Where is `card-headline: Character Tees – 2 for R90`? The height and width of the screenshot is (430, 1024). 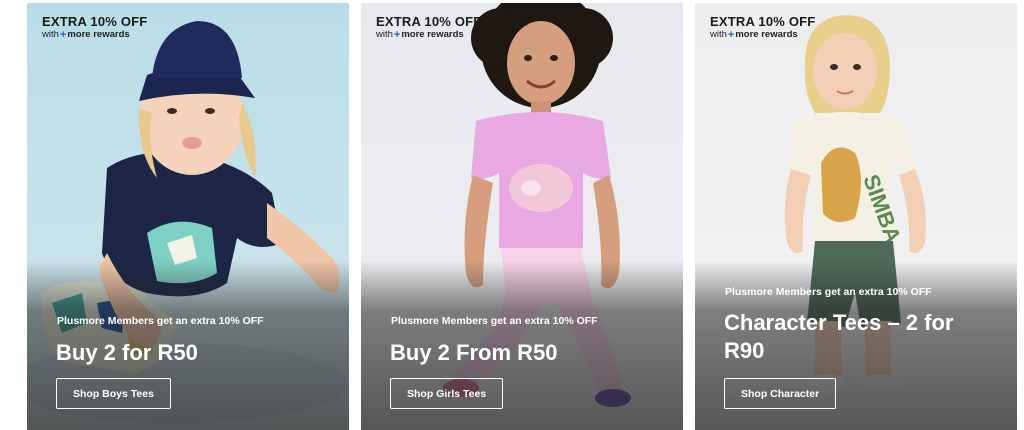
card-headline: Character Tees – 2 for R90 is located at coordinates (839, 336).